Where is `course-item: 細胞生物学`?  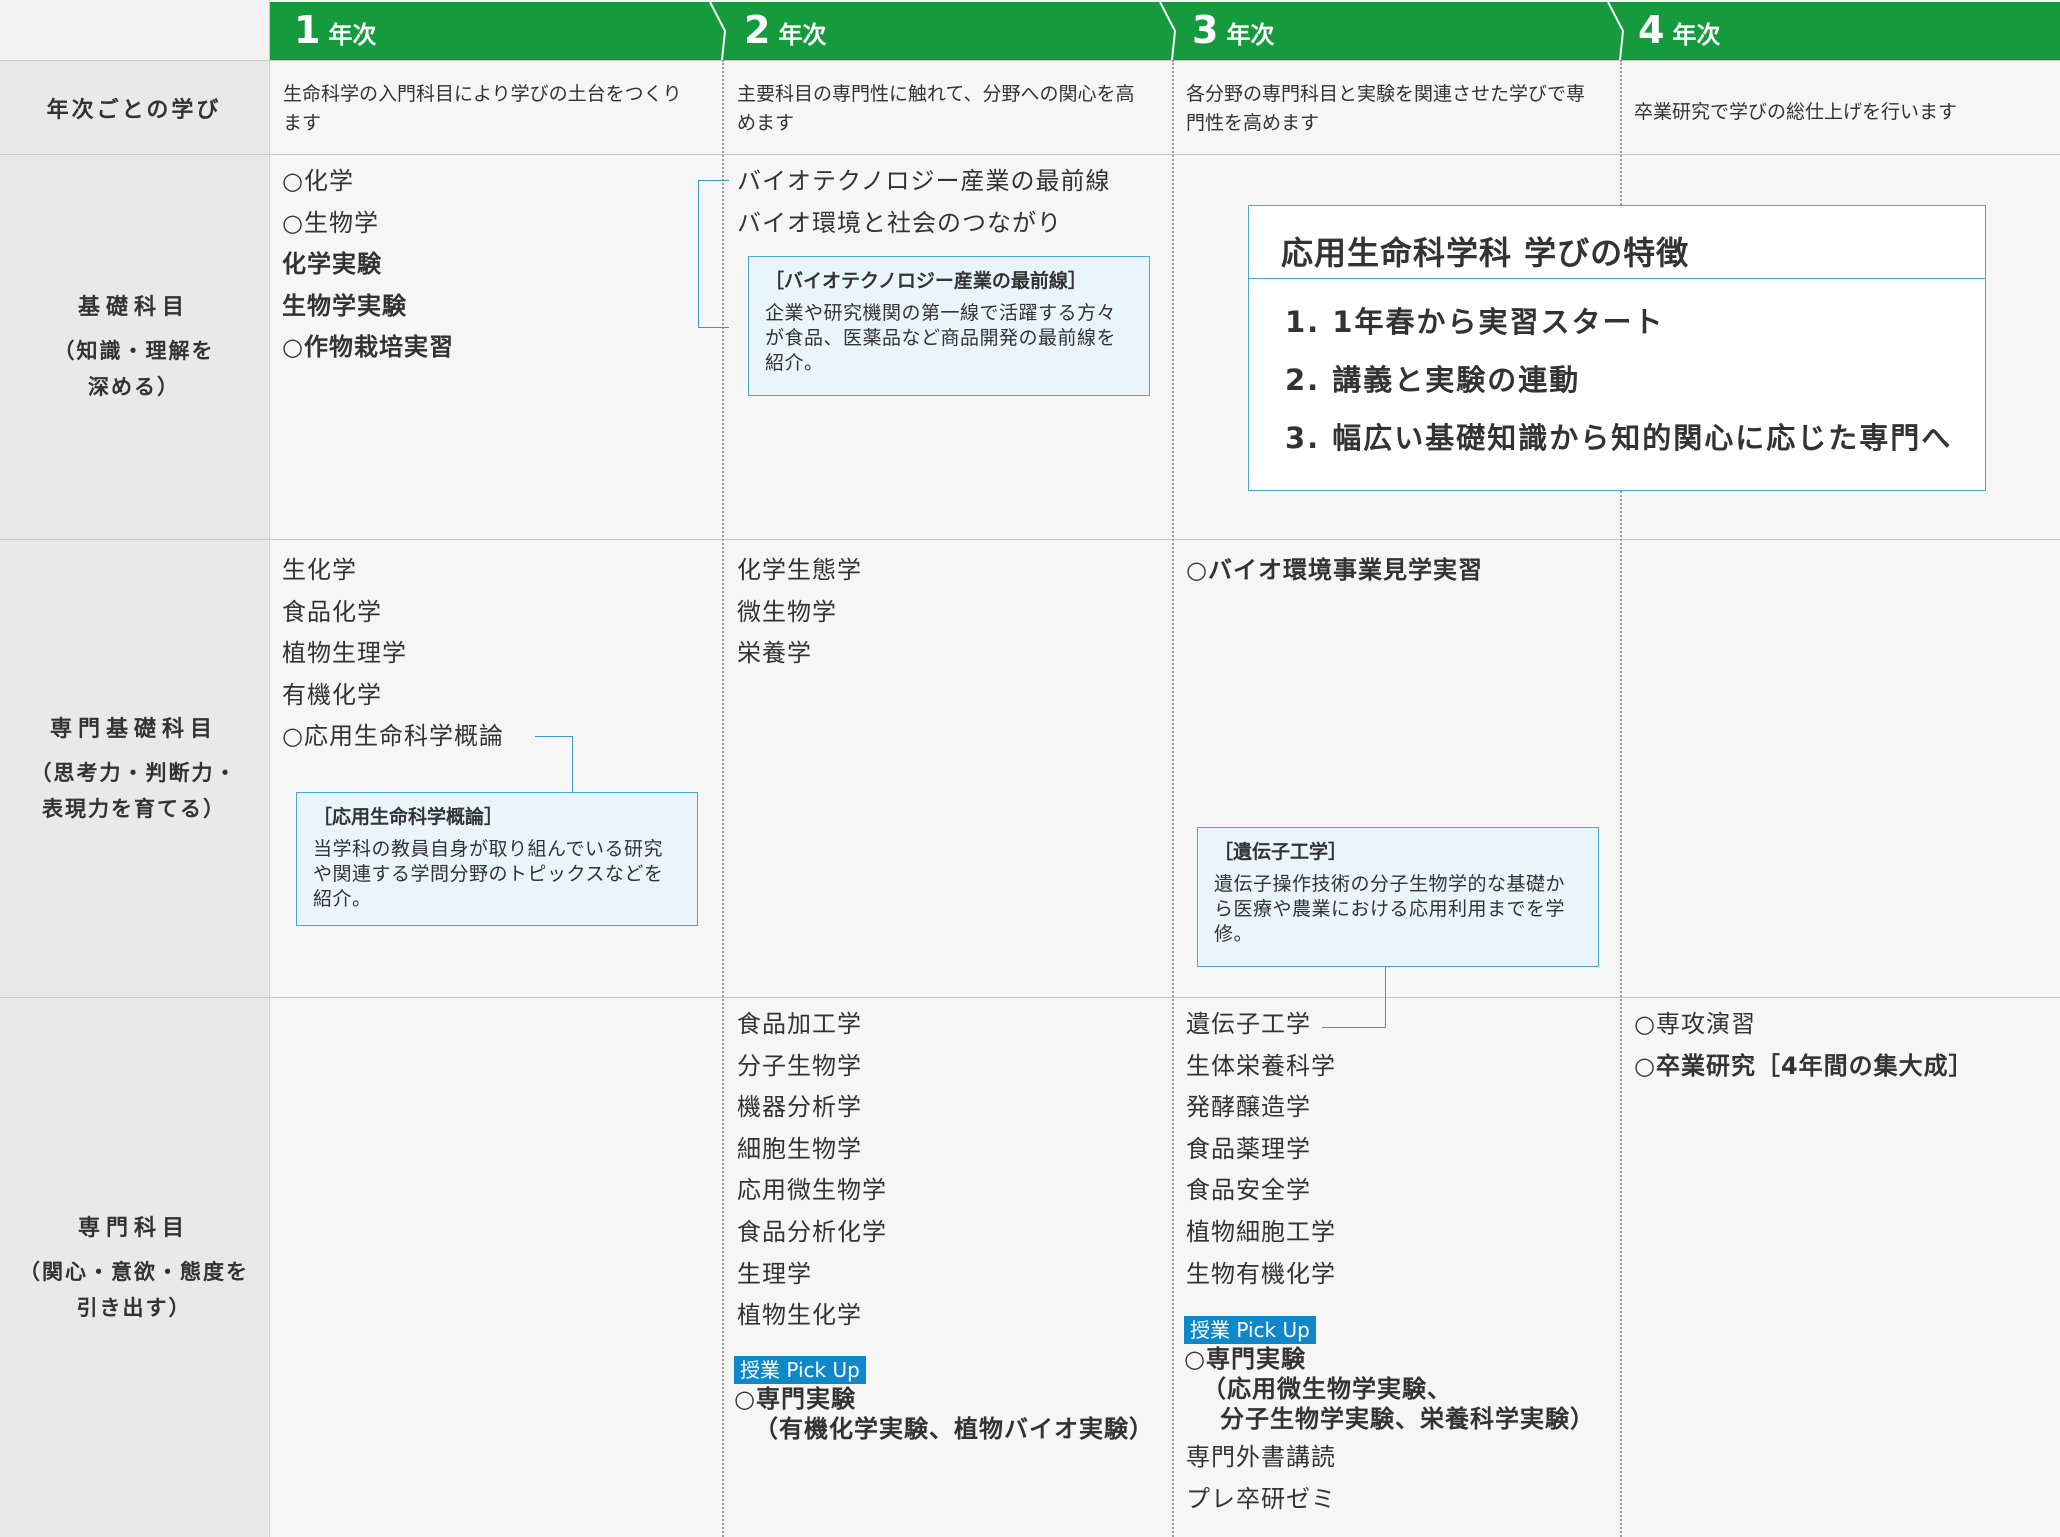
course-item: 細胞生物学 is located at coordinates (799, 1148).